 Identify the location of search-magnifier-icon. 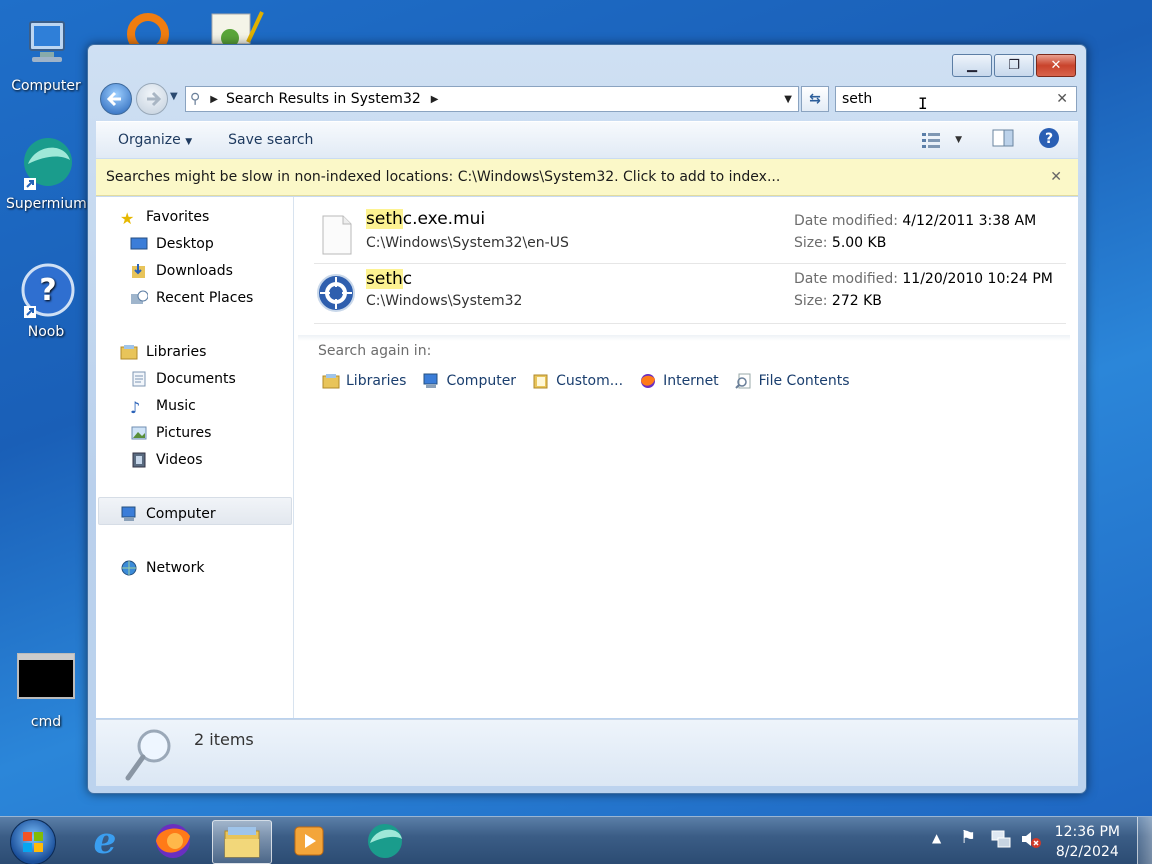
(148, 755).